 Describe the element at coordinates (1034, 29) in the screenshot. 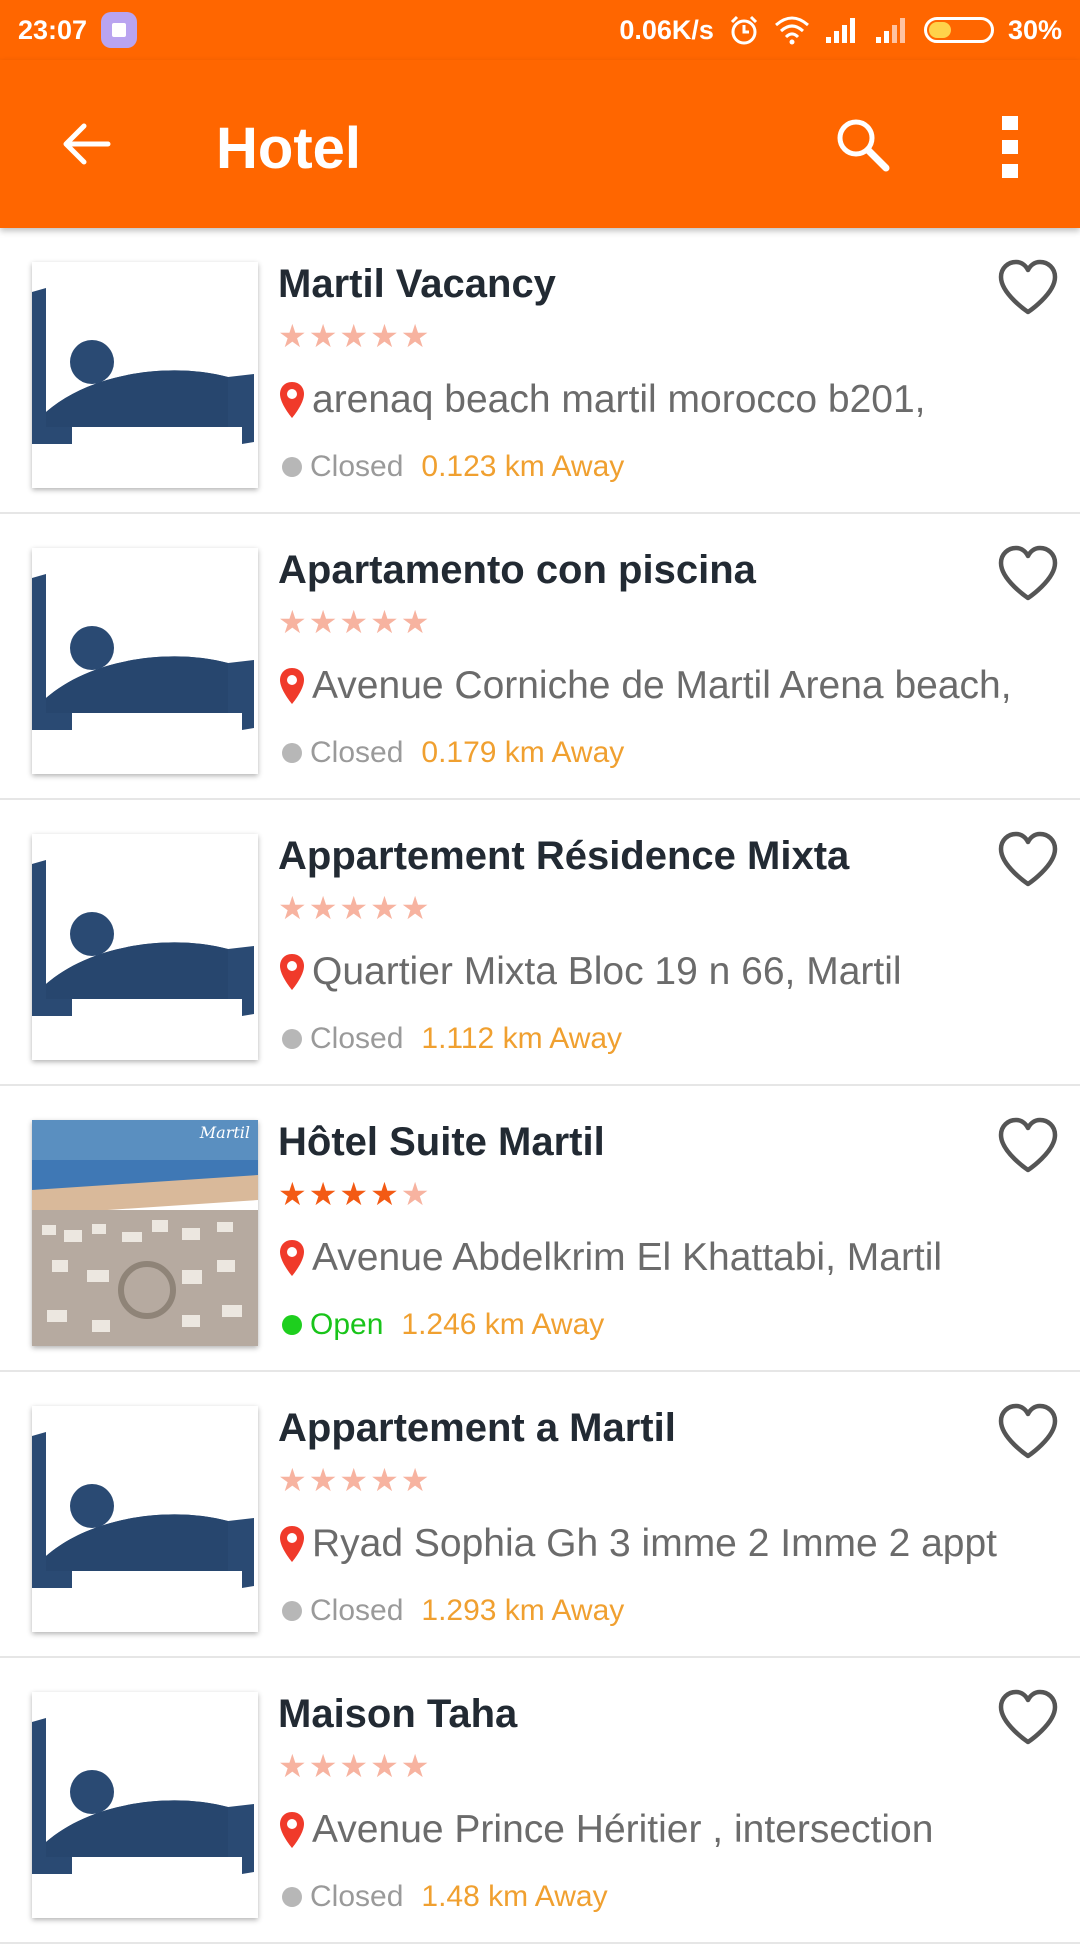

I see `battery-percent: 30%` at that location.